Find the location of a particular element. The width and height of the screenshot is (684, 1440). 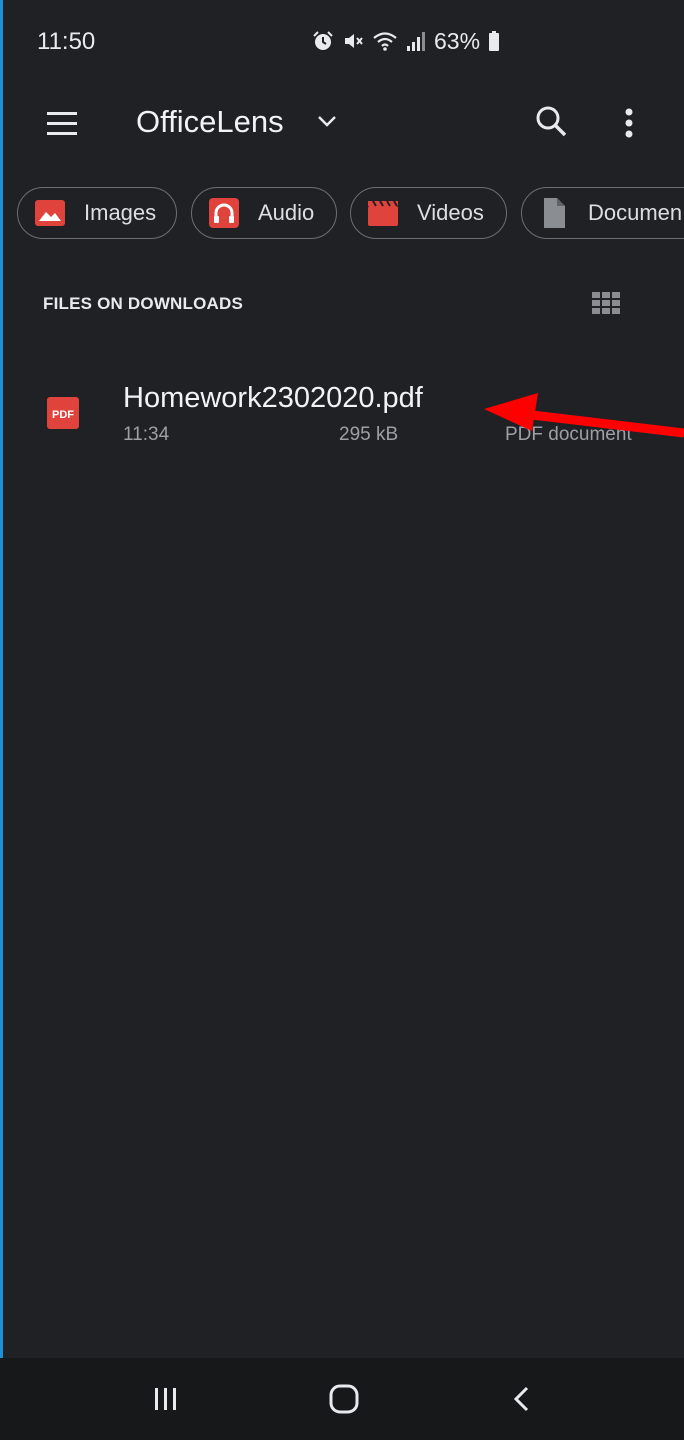

pdf-icon-label: PDF is located at coordinates (63, 415).